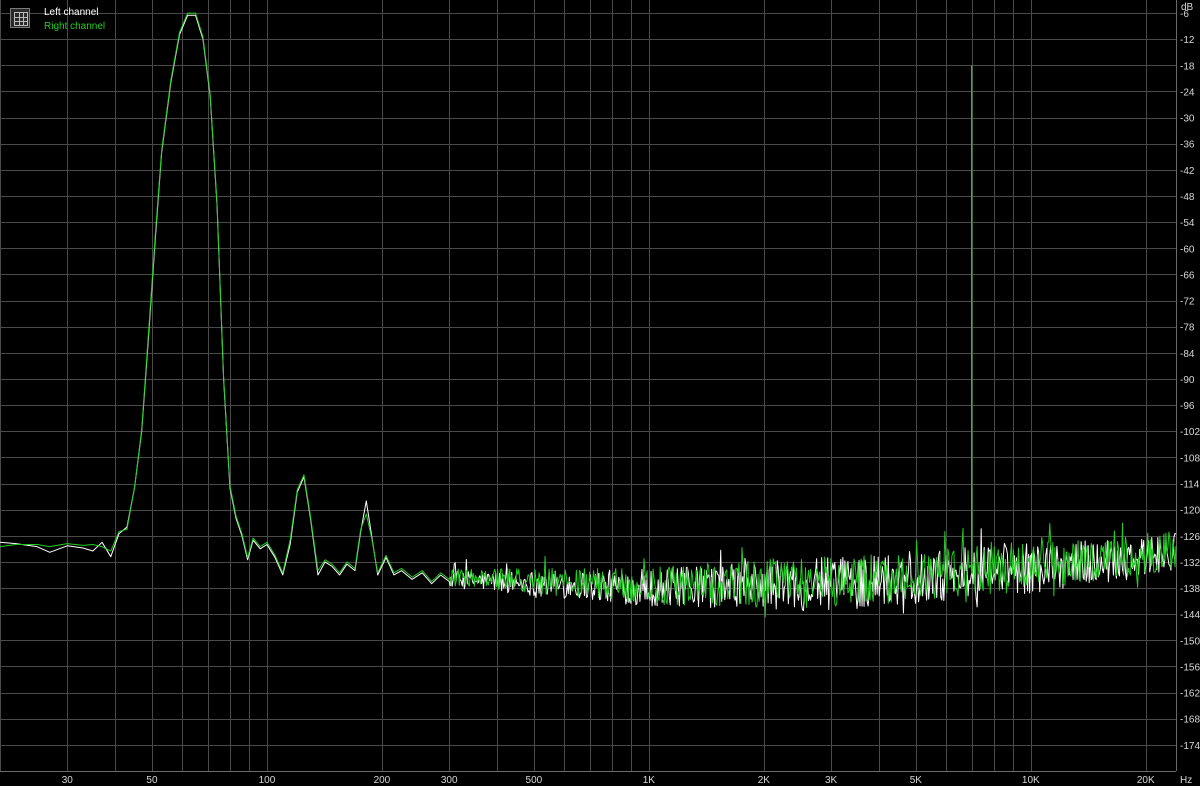 This screenshot has width=1200, height=786. What do you see at coordinates (1190, 432) in the screenshot?
I see `y-tick-label: -102` at bounding box center [1190, 432].